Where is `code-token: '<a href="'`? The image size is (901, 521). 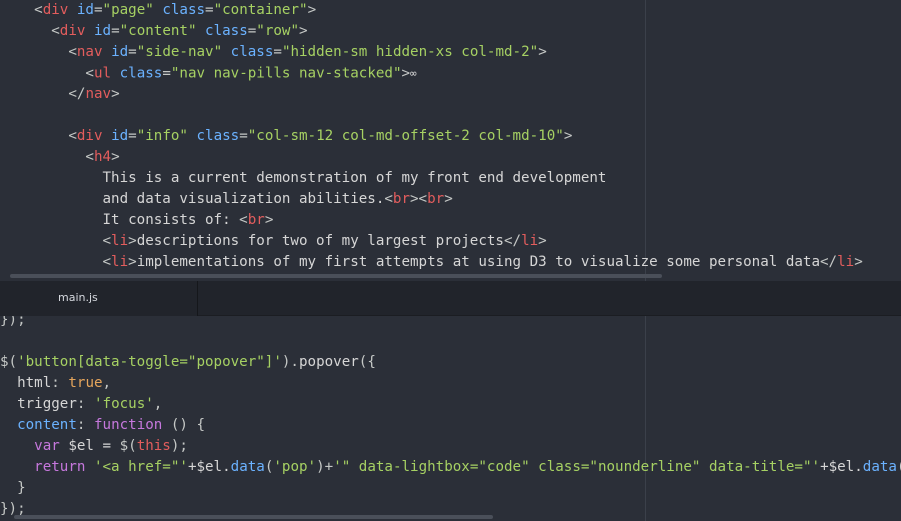
code-token: '<a href="' is located at coordinates (140, 467).